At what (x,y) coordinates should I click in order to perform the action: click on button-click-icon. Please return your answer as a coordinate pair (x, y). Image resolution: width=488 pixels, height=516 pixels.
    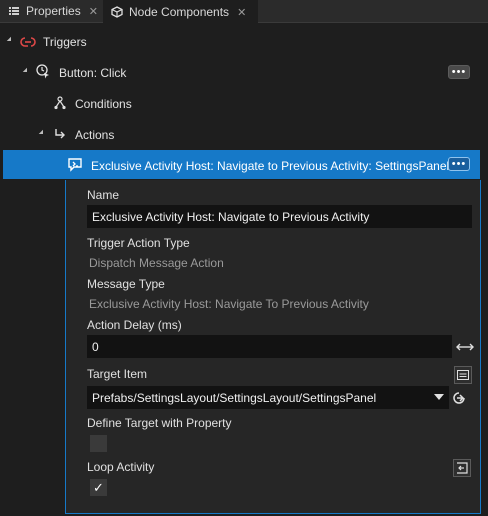
    Looking at the image, I should click on (42, 71).